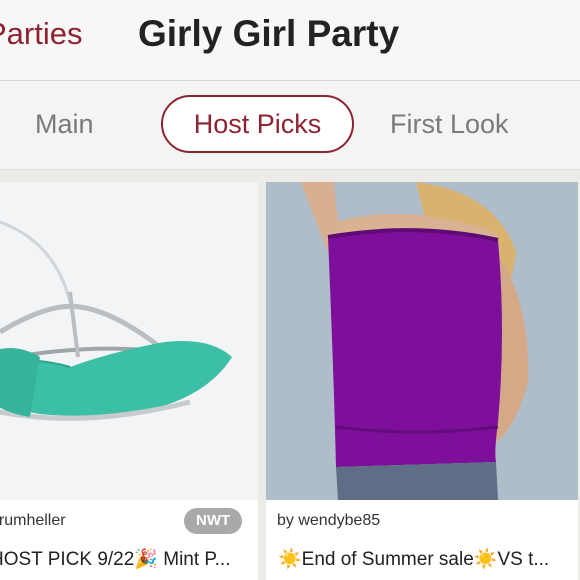 This screenshot has width=580, height=580. Describe the element at coordinates (328, 521) in the screenshot. I see `seller-name: by wendybe85` at that location.